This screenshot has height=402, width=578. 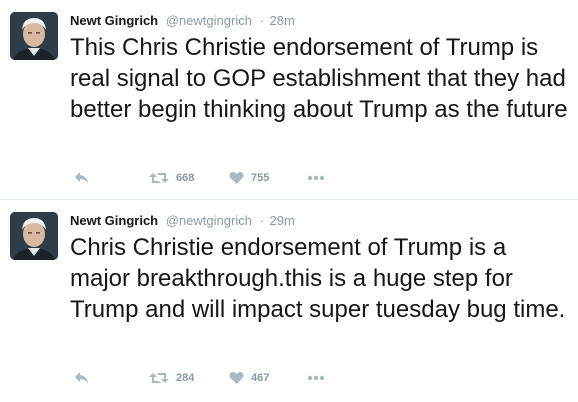 I want to click on timestamp: 28m, so click(x=282, y=20).